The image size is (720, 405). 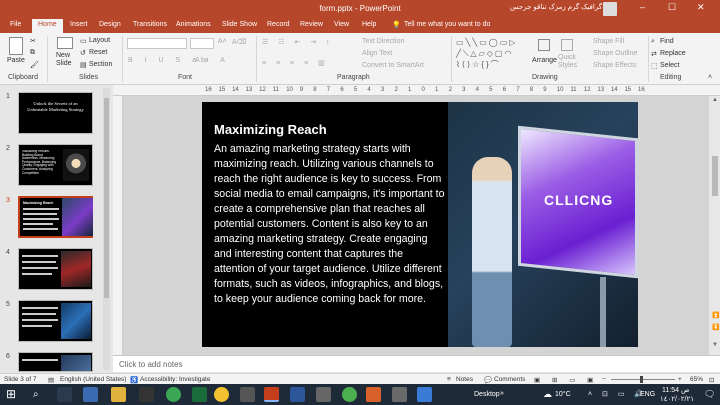 What do you see at coordinates (715, 345) in the screenshot?
I see `scroll-down-icon: ▼` at bounding box center [715, 345].